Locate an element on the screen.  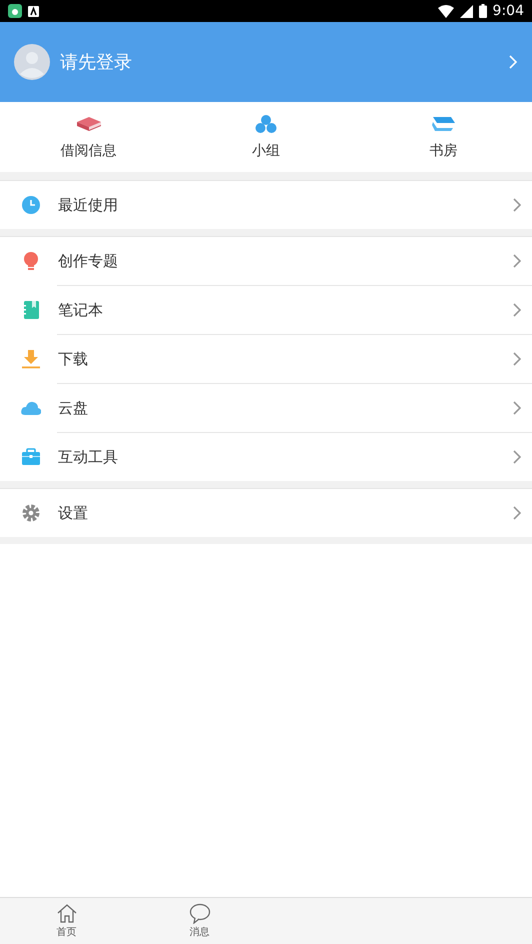
nav-tab: 首页 is located at coordinates (66, 921).